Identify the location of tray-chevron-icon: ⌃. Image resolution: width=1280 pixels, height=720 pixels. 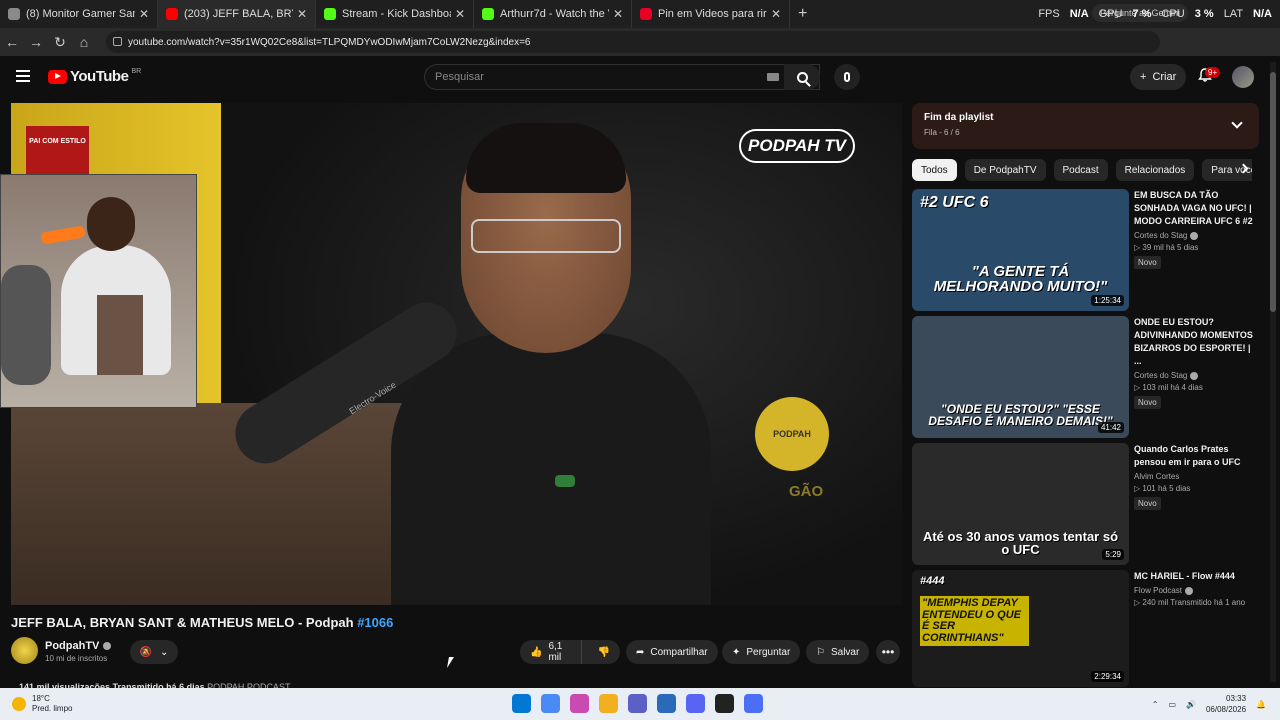
(1155, 704).